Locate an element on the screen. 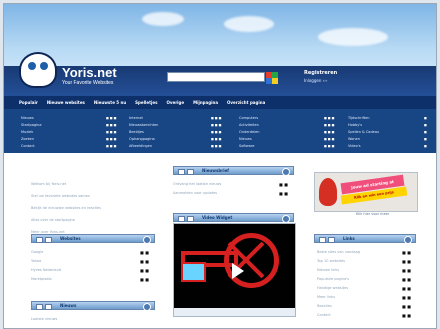 The image size is (440, 329). news-widget-header: Nieuws is located at coordinates (93, 306).